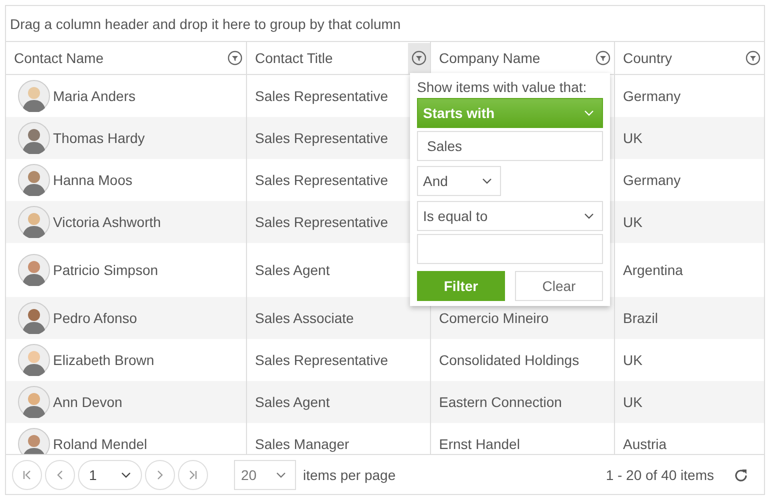  I want to click on company-name: Comercio Mineiro, so click(494, 318).